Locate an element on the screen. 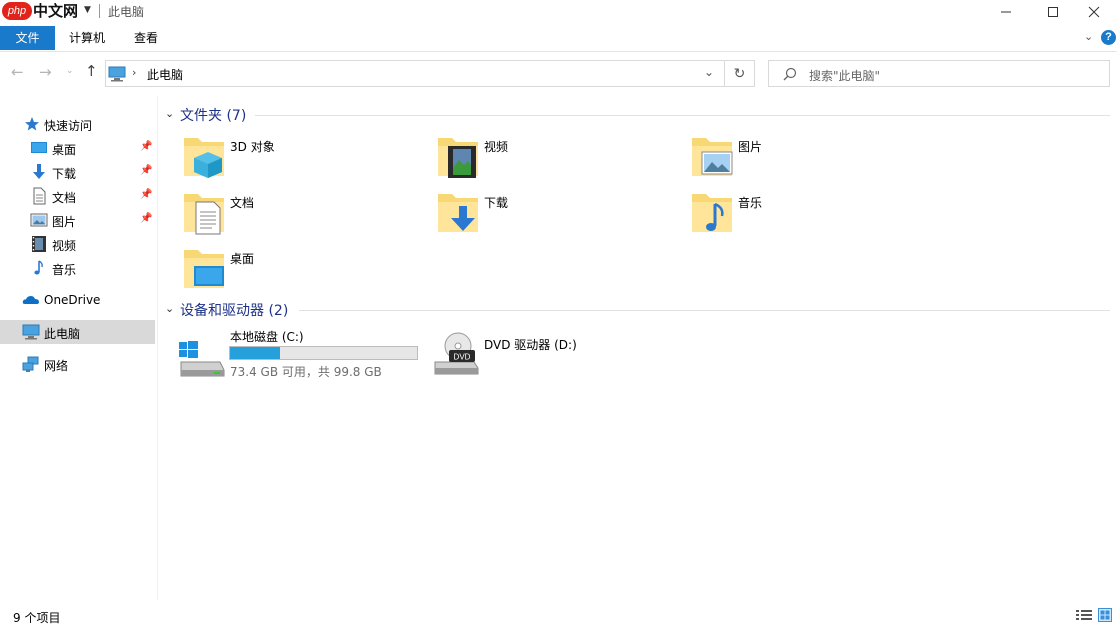 This screenshot has width=1117, height=626. logo-php: php is located at coordinates (17, 11).